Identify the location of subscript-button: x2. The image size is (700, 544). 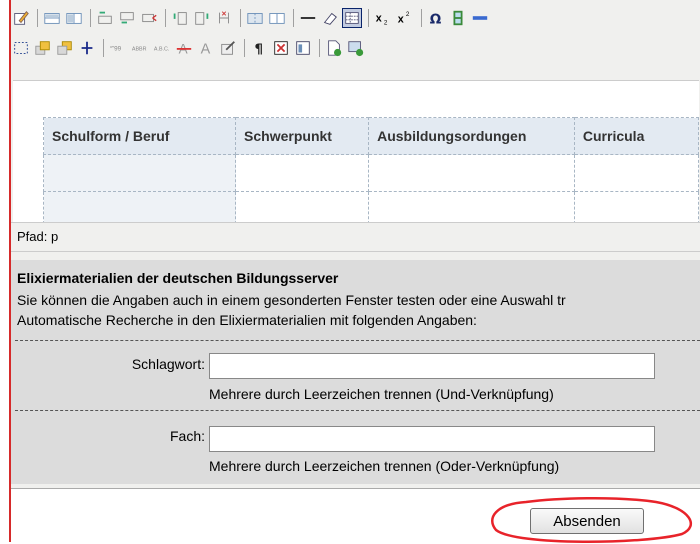
(383, 18).